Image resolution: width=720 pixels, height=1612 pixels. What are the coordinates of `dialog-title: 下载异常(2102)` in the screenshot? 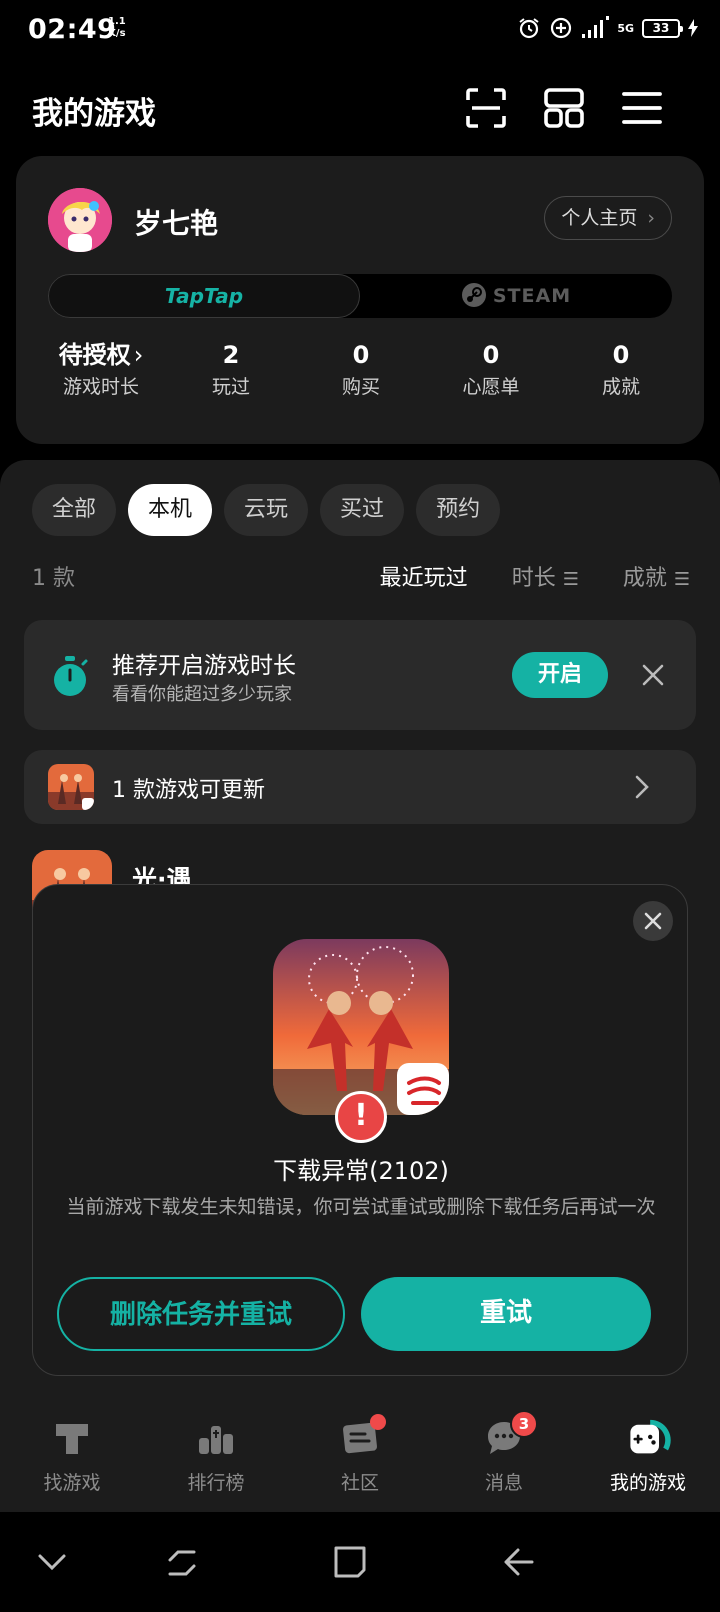 It's located at (361, 1171).